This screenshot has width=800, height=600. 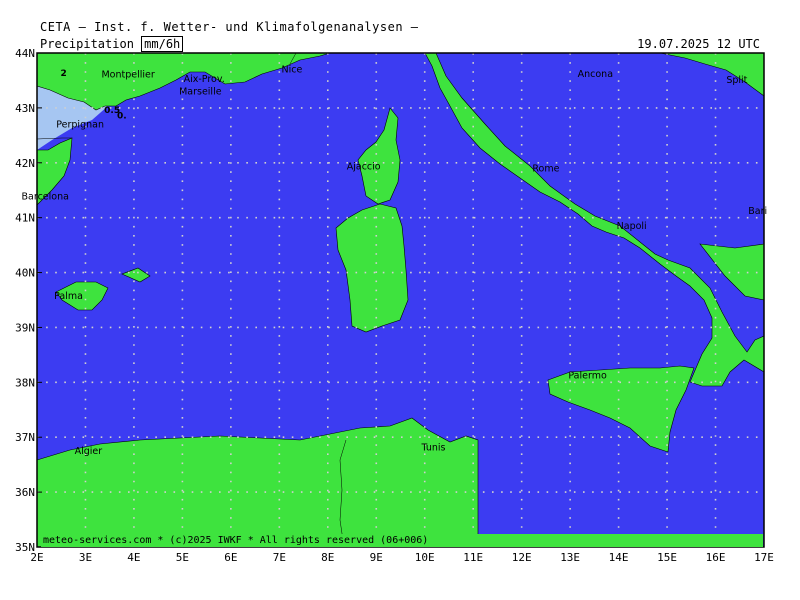 What do you see at coordinates (68, 296) in the screenshot?
I see `city-label: Palma` at bounding box center [68, 296].